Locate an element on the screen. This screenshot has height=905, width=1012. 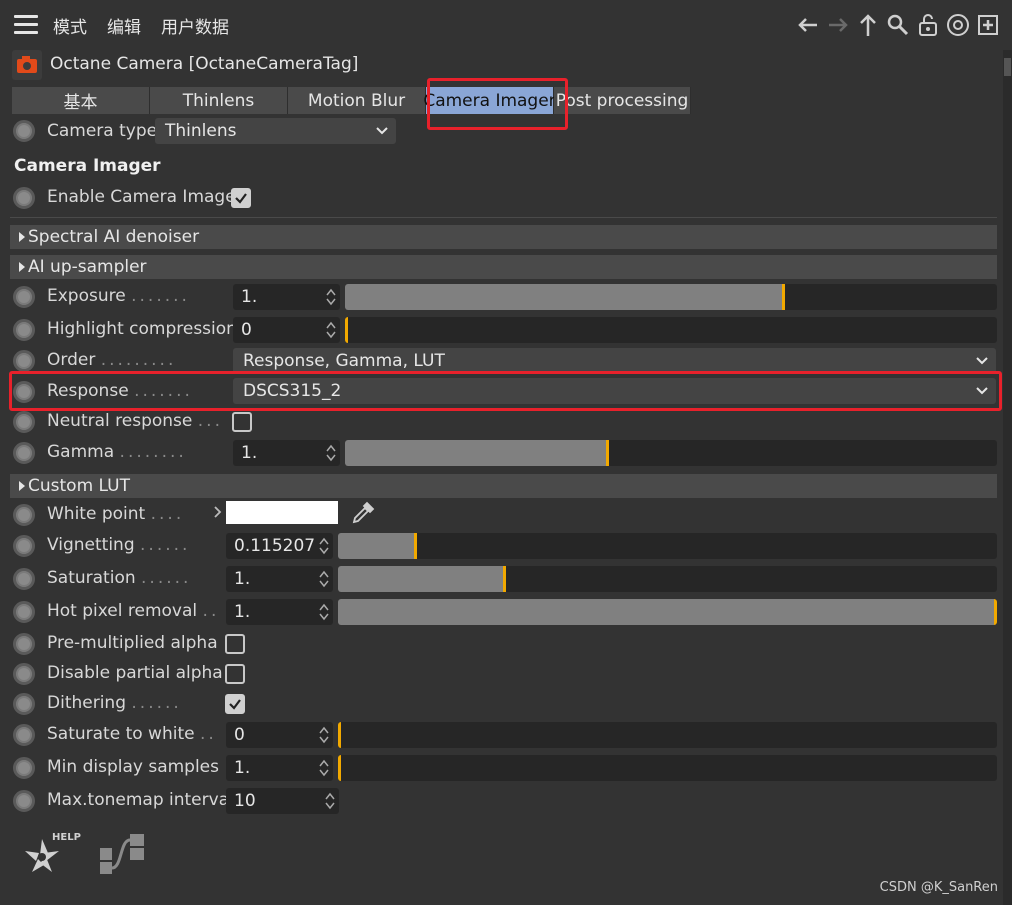
menu-mode: 模式 is located at coordinates (70, 25).